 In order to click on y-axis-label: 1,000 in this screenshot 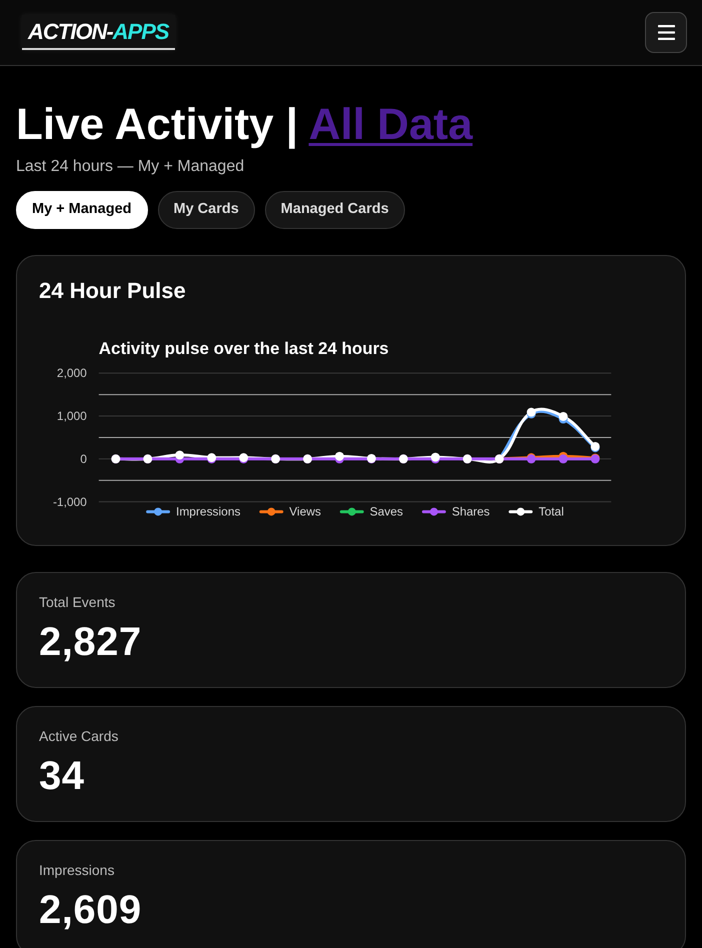, I will do `click(71, 415)`.